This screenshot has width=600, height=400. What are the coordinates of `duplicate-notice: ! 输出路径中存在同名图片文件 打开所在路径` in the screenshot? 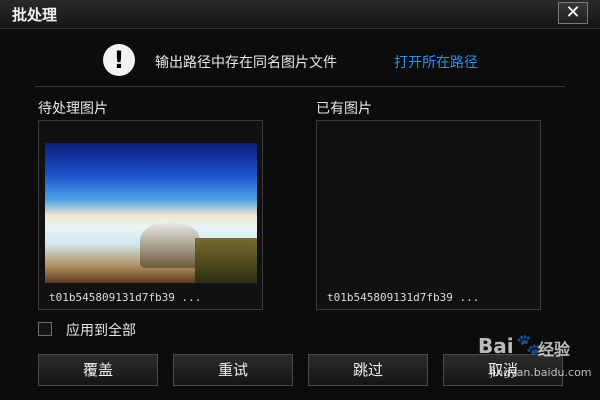 It's located at (300, 61).